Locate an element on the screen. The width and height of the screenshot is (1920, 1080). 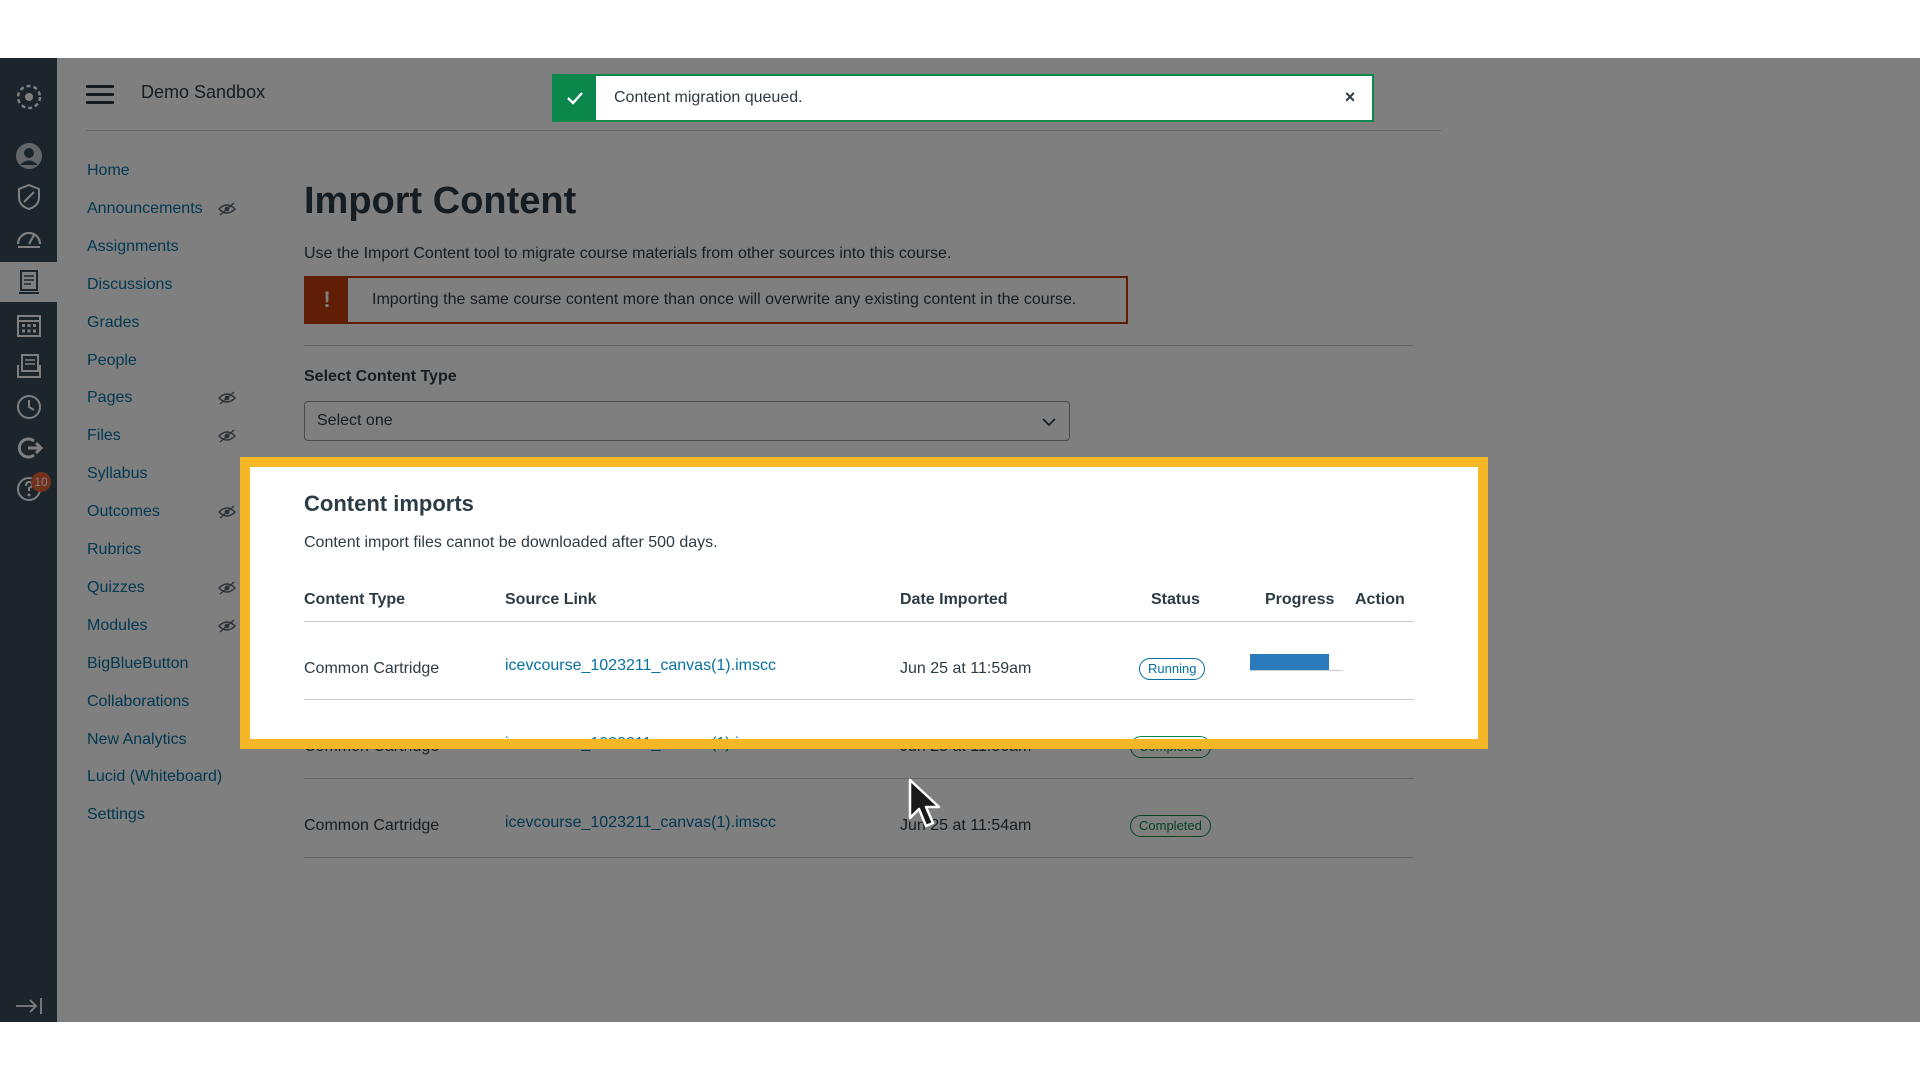
nav-item-home: Home is located at coordinates (108, 171).